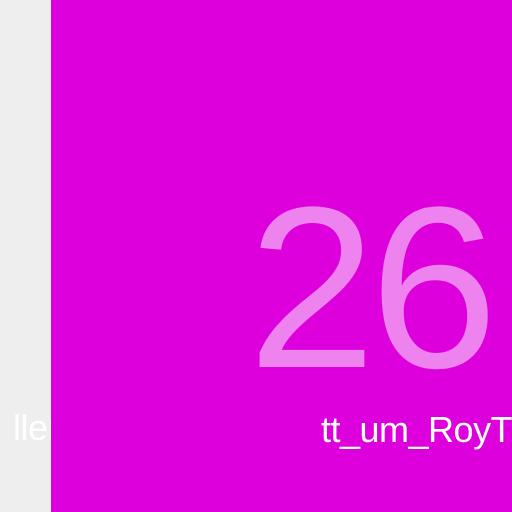 The image size is (512, 512). What do you see at coordinates (25, 256) in the screenshot?
I see `previous-item-panel: ller` at bounding box center [25, 256].